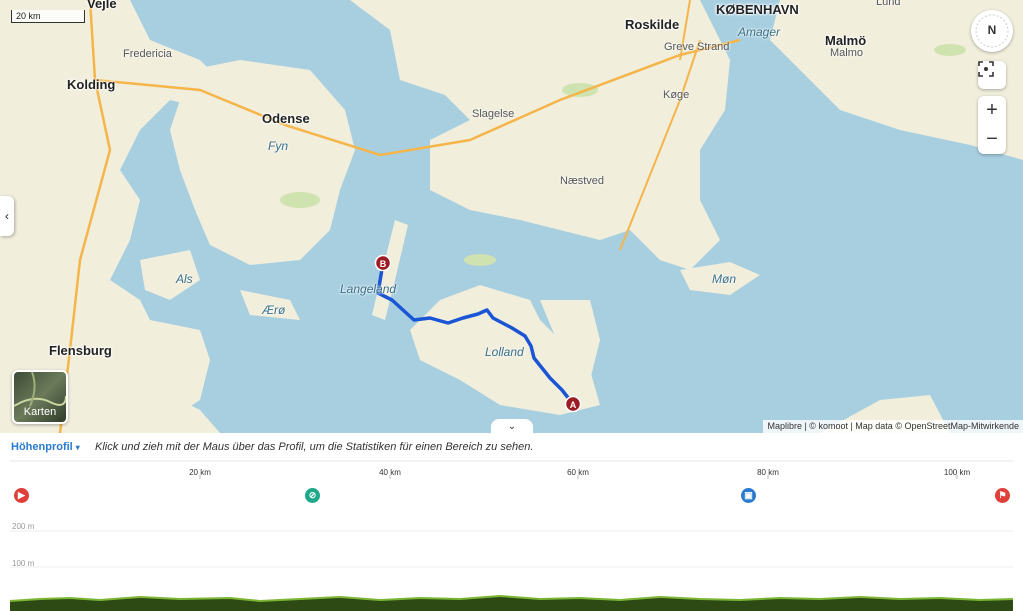  I want to click on map-label-mon: Møn, so click(724, 279).